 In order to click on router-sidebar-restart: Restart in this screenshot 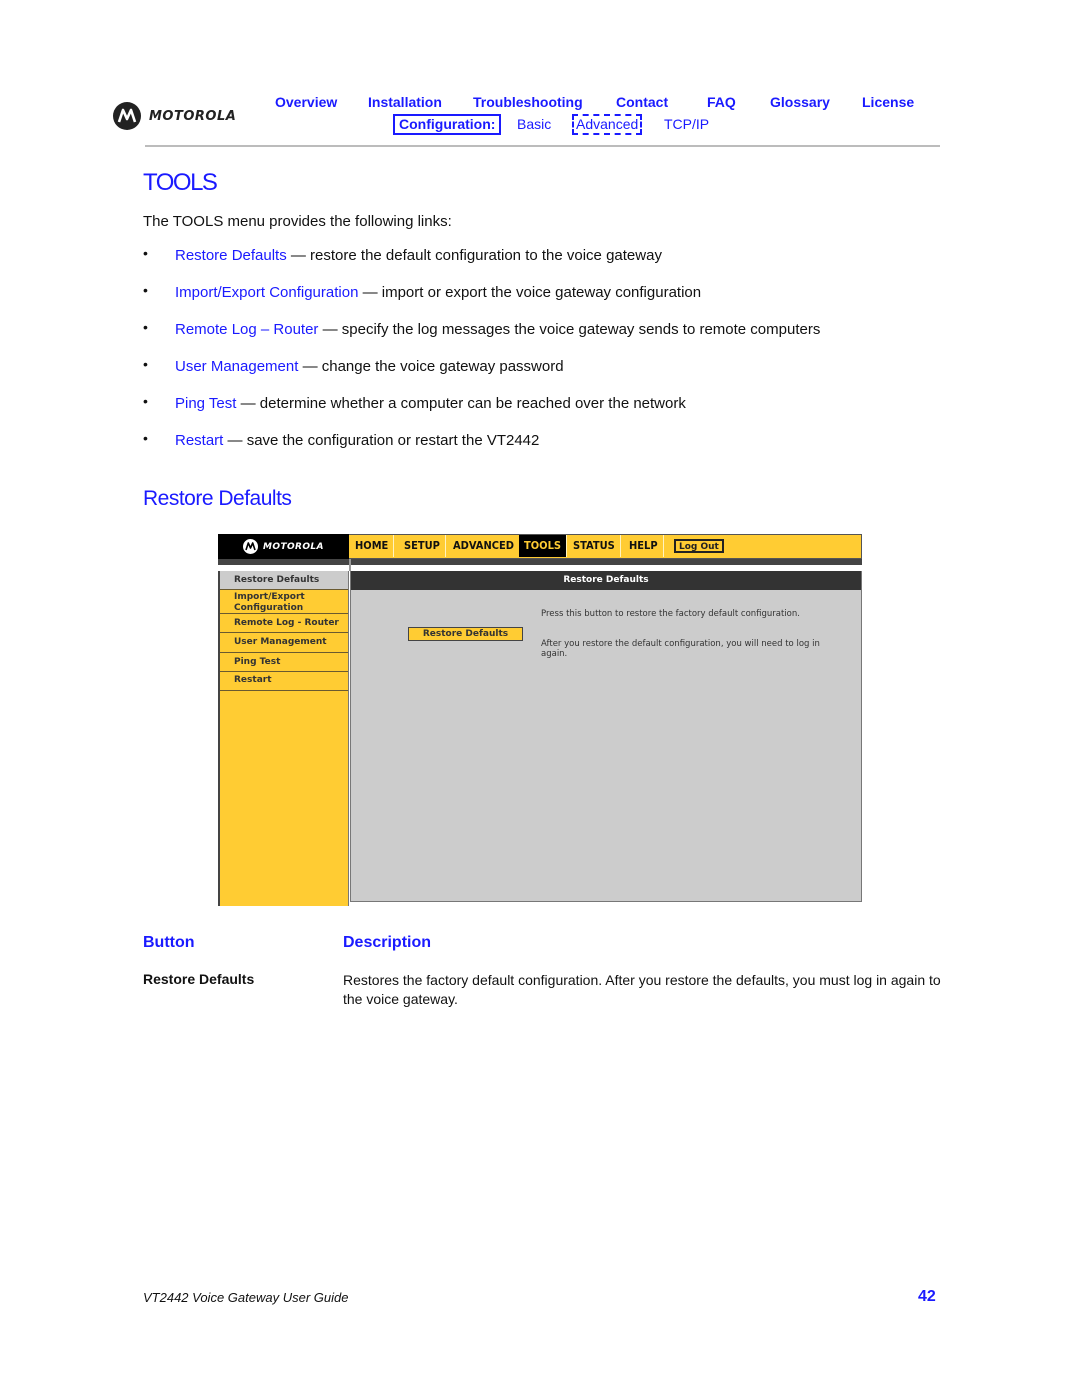, I will do `click(284, 681)`.